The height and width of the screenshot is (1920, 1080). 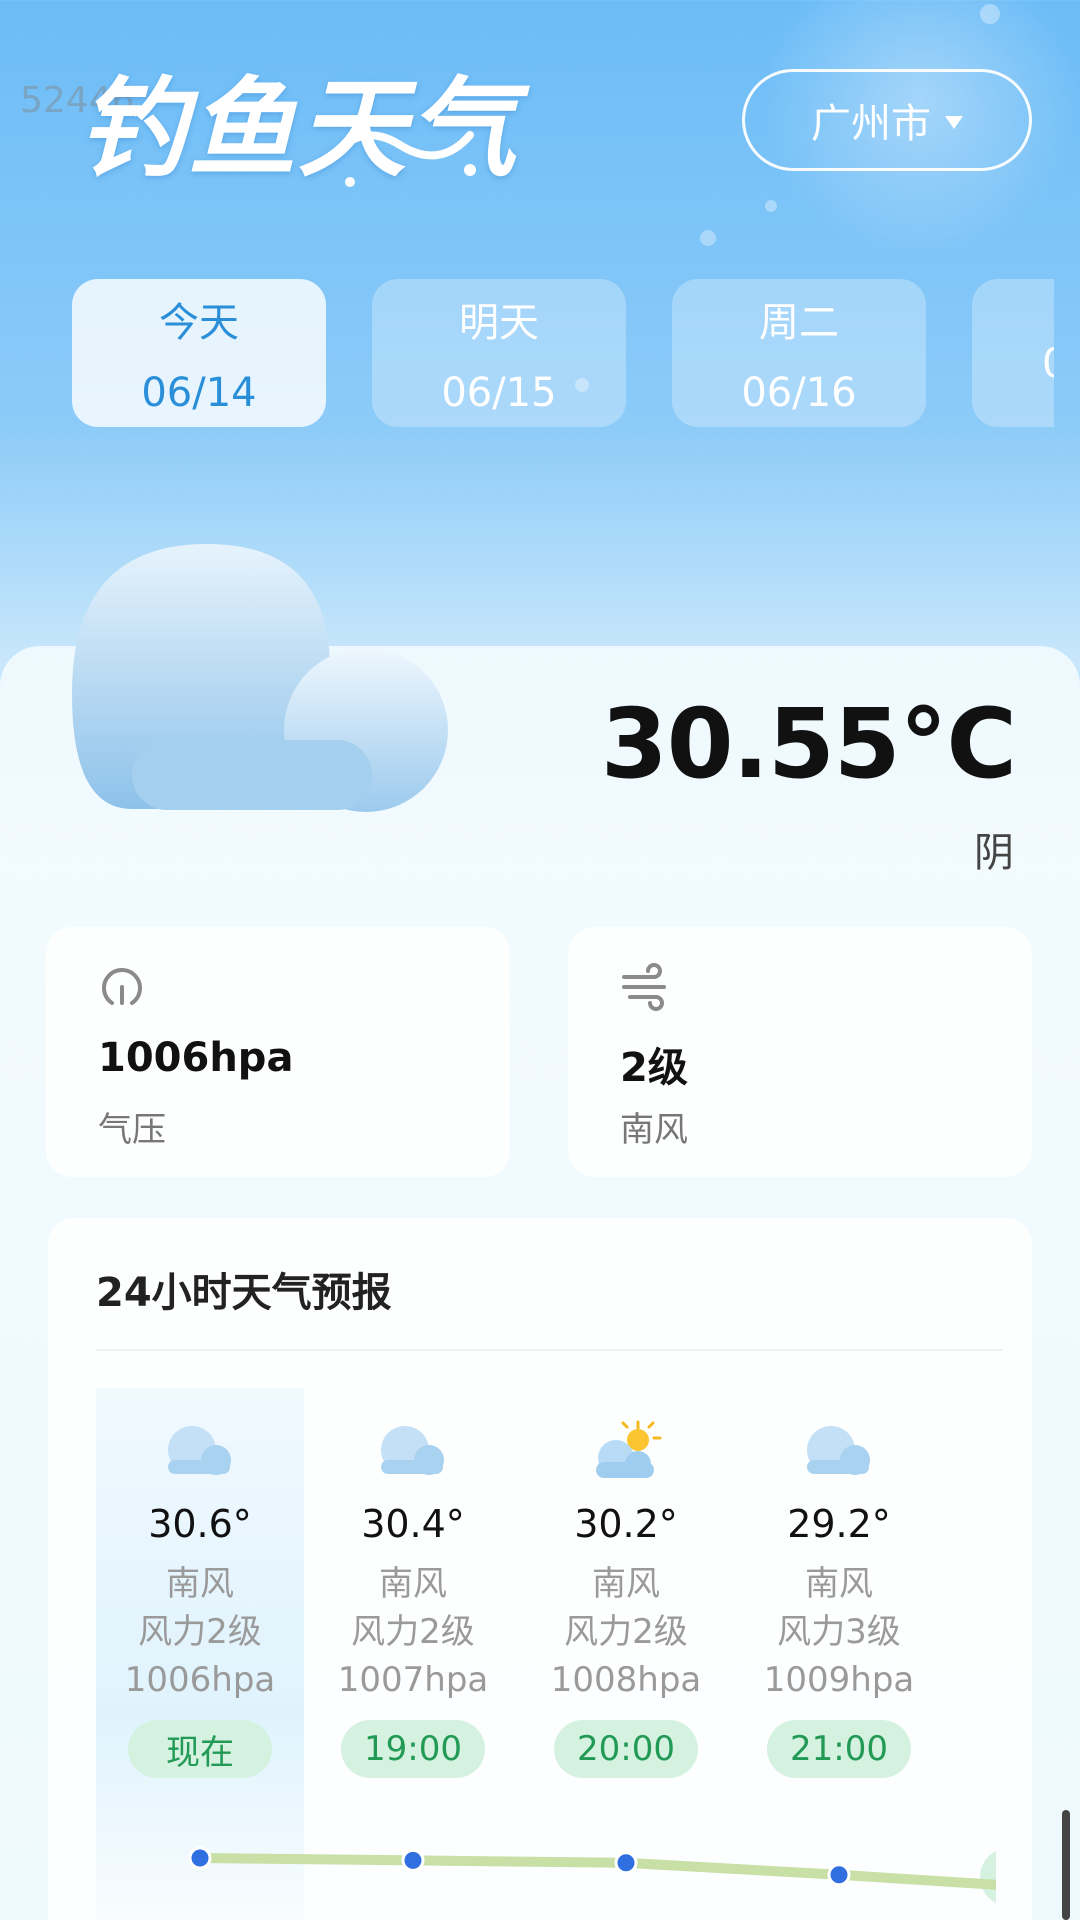 I want to click on hour-pressure: 1009hpa, so click(x=839, y=1680).